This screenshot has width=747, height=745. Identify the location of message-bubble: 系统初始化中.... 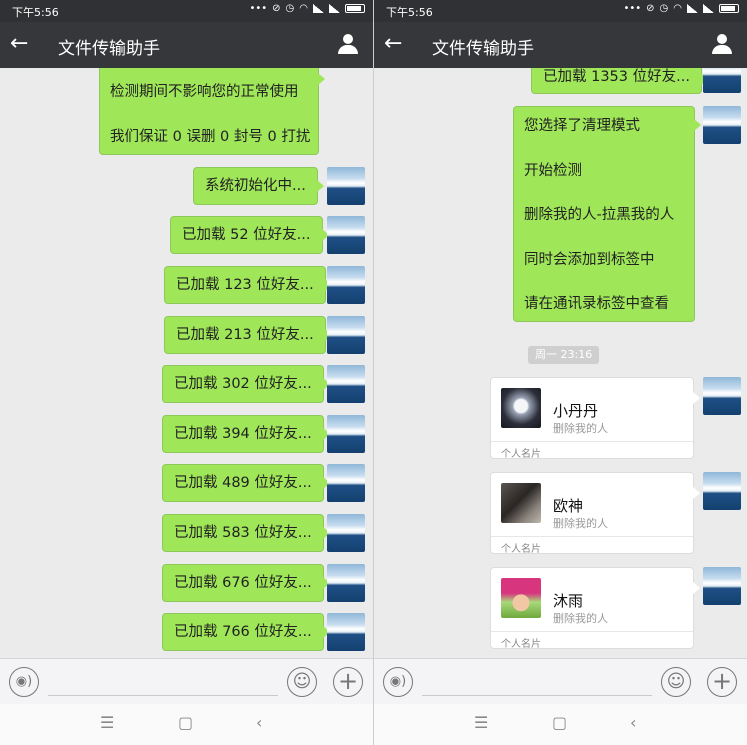
(258, 186).